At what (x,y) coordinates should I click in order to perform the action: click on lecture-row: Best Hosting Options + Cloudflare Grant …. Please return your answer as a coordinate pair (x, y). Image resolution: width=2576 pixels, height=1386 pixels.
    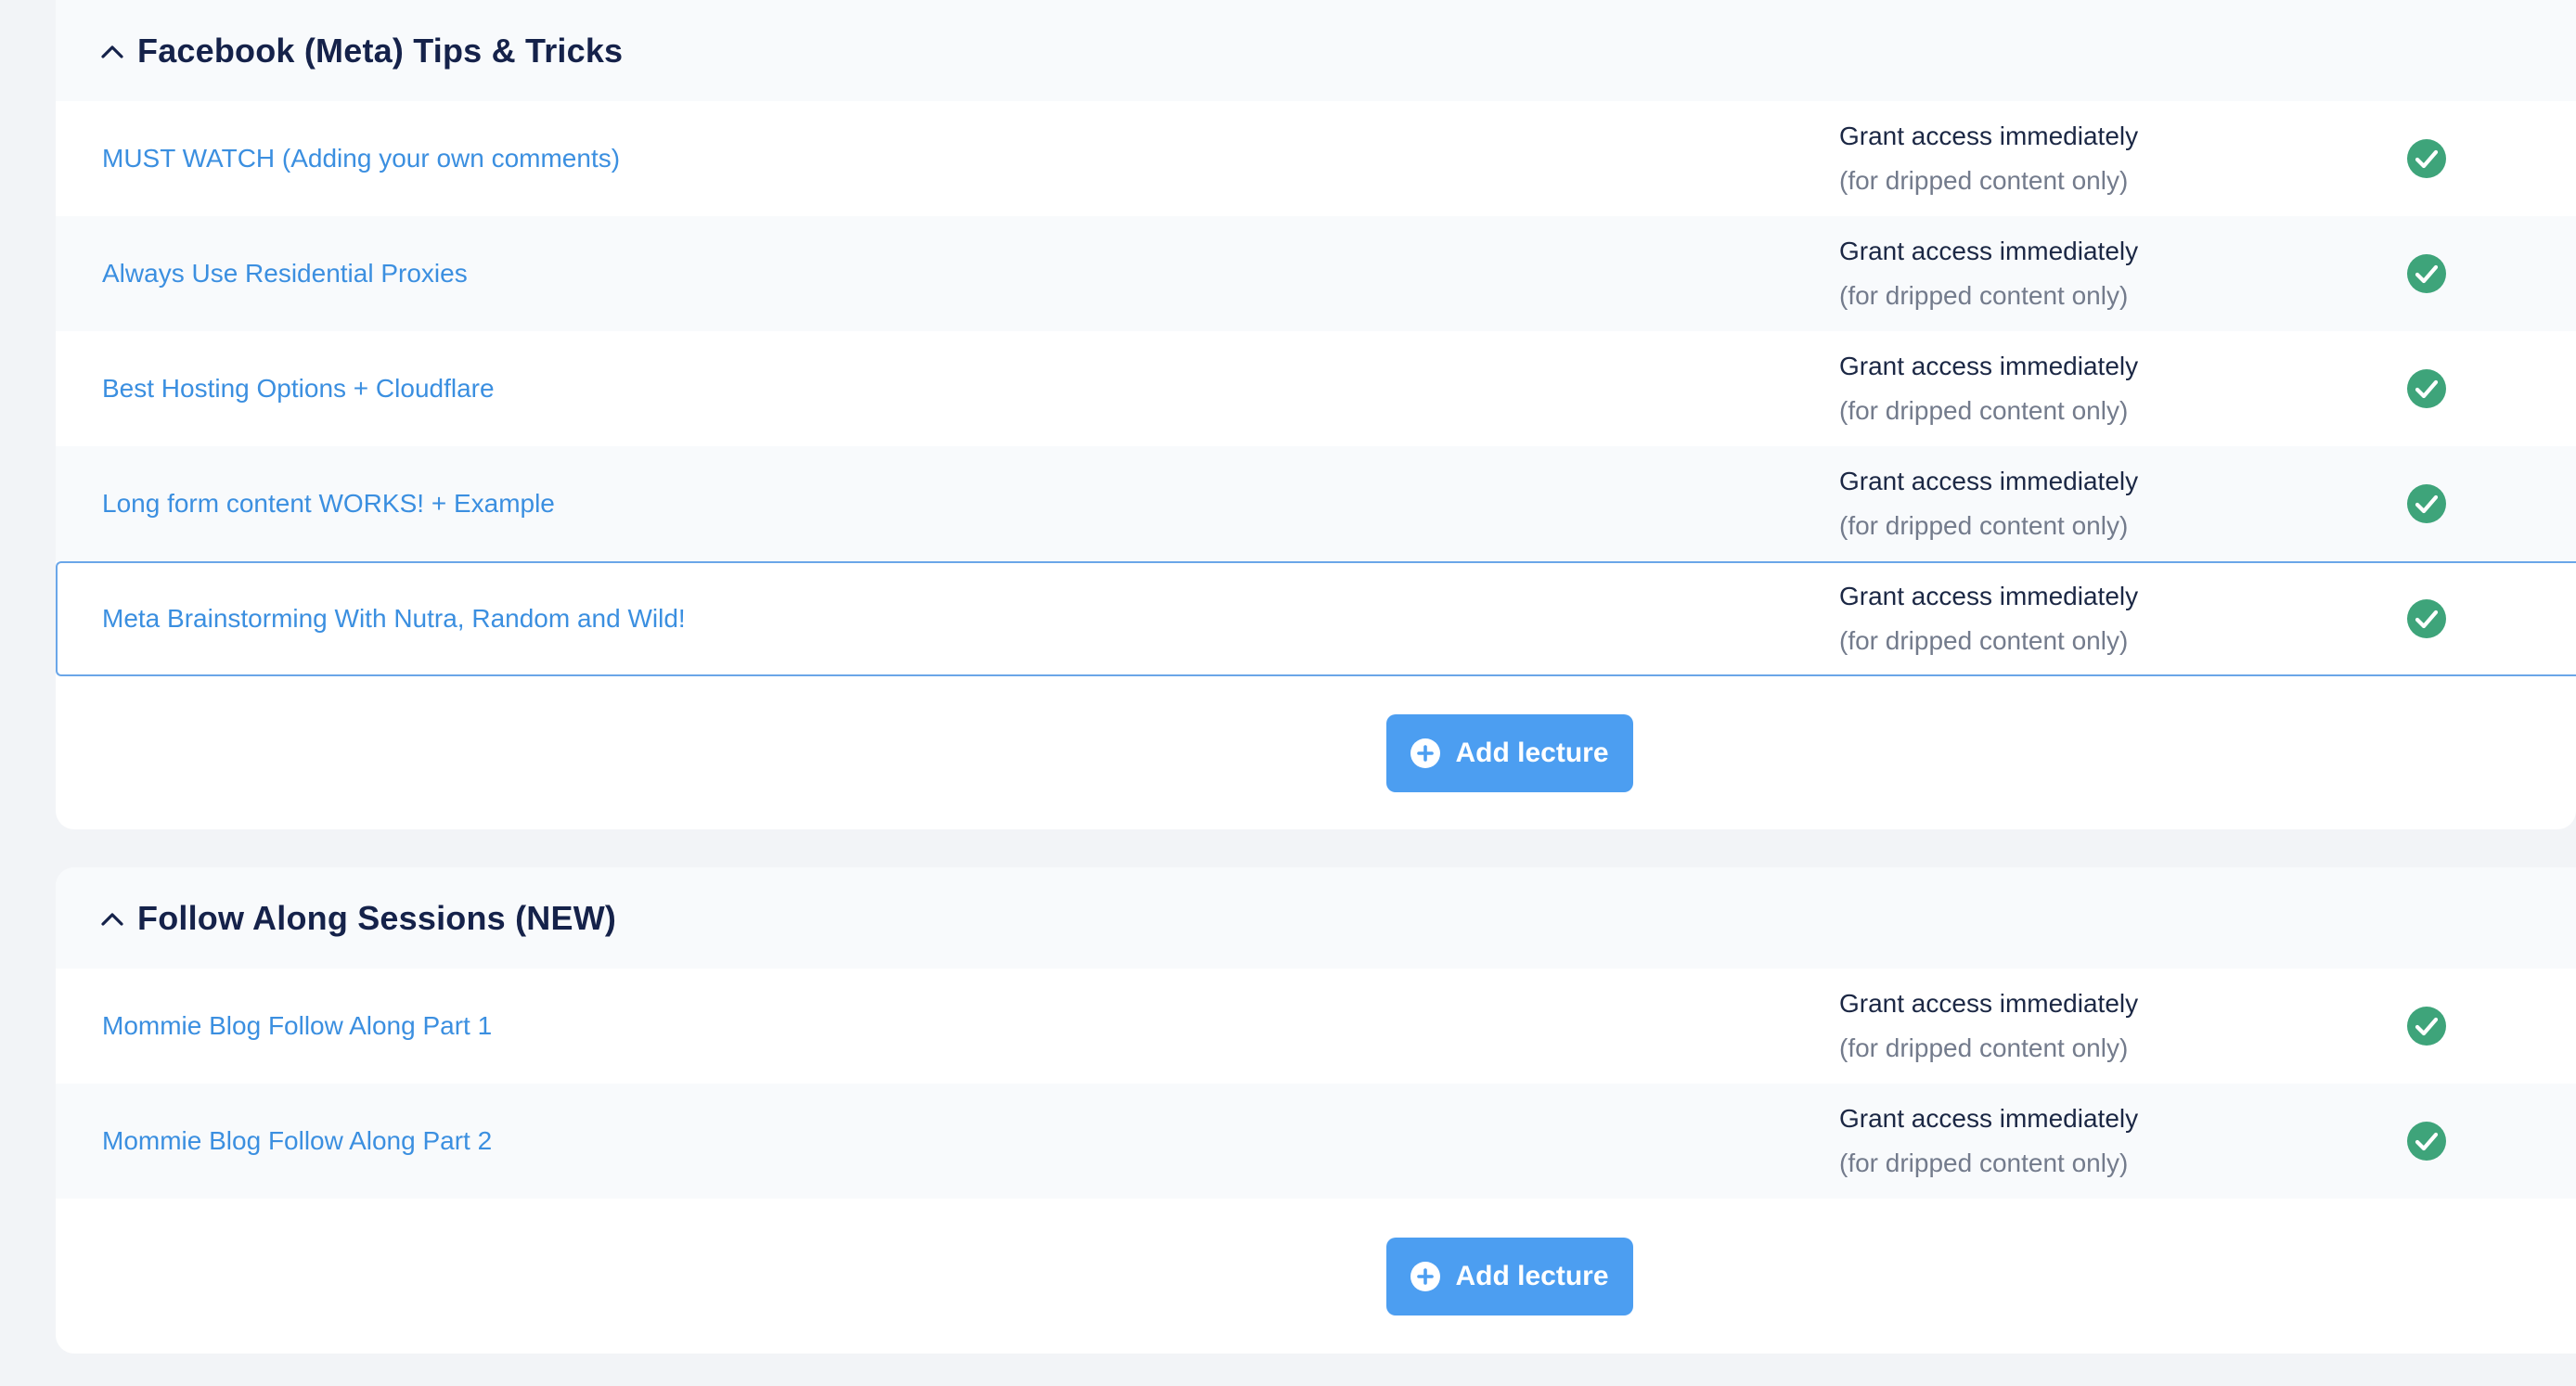
    Looking at the image, I should click on (1316, 389).